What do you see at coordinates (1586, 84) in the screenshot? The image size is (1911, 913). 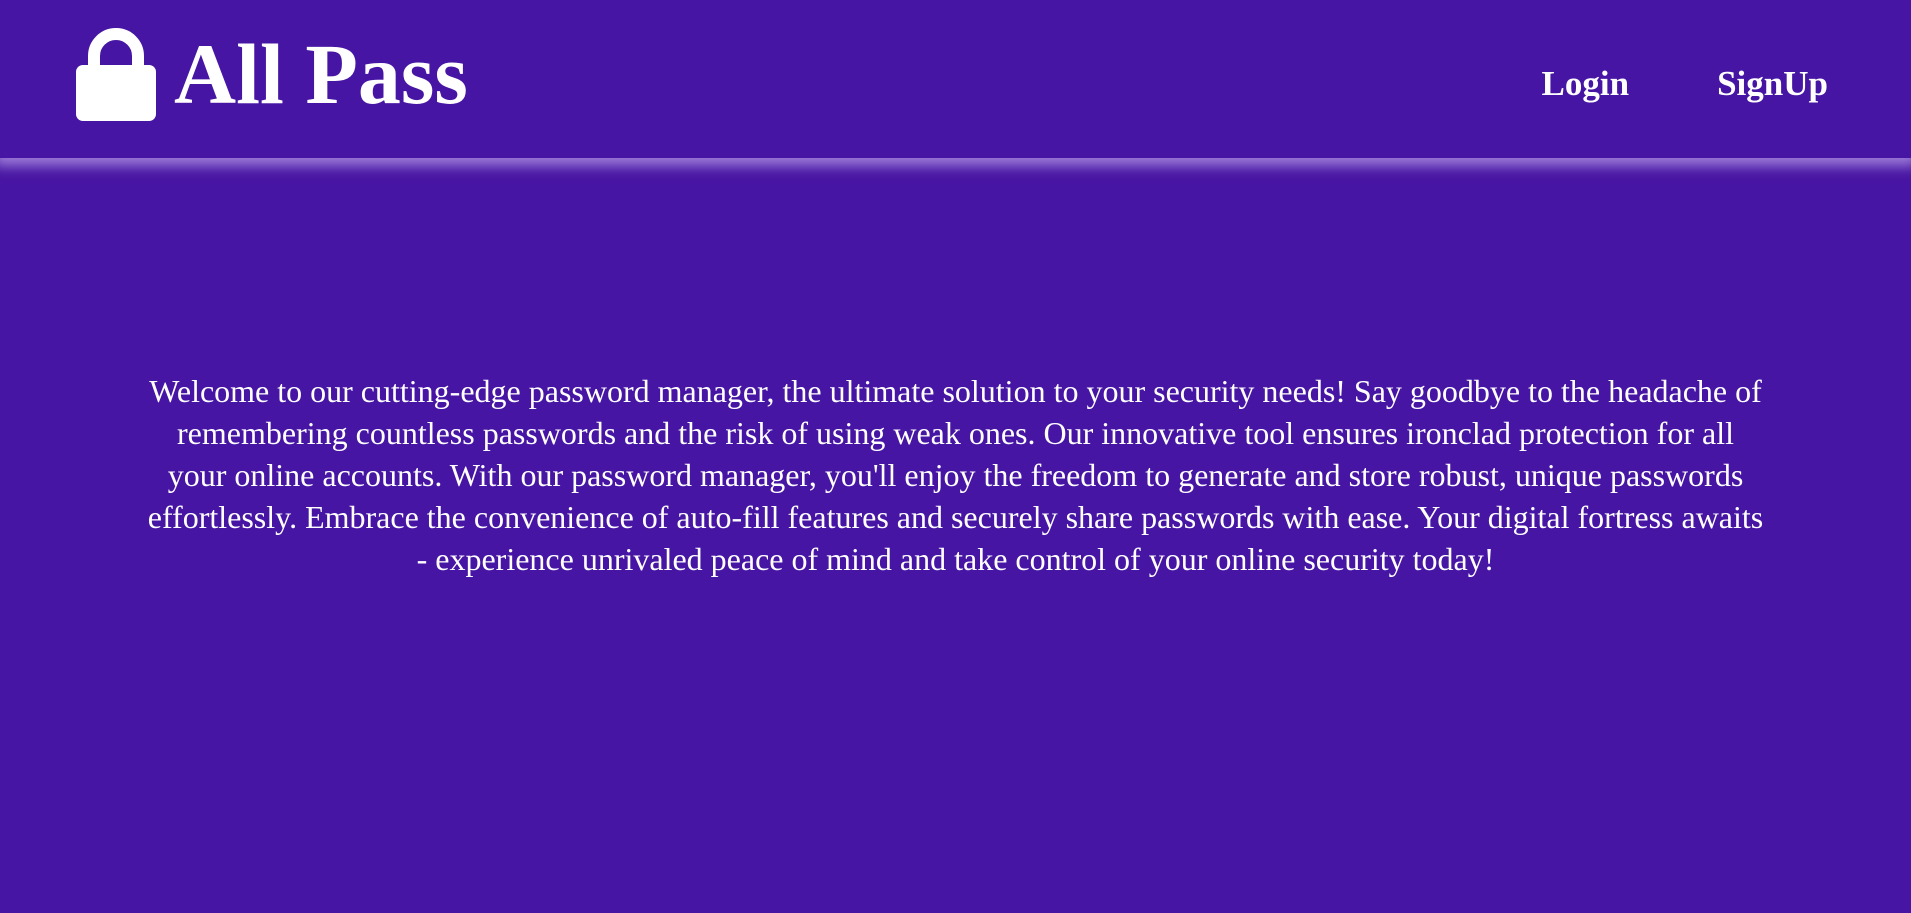 I see `login-link: Login` at bounding box center [1586, 84].